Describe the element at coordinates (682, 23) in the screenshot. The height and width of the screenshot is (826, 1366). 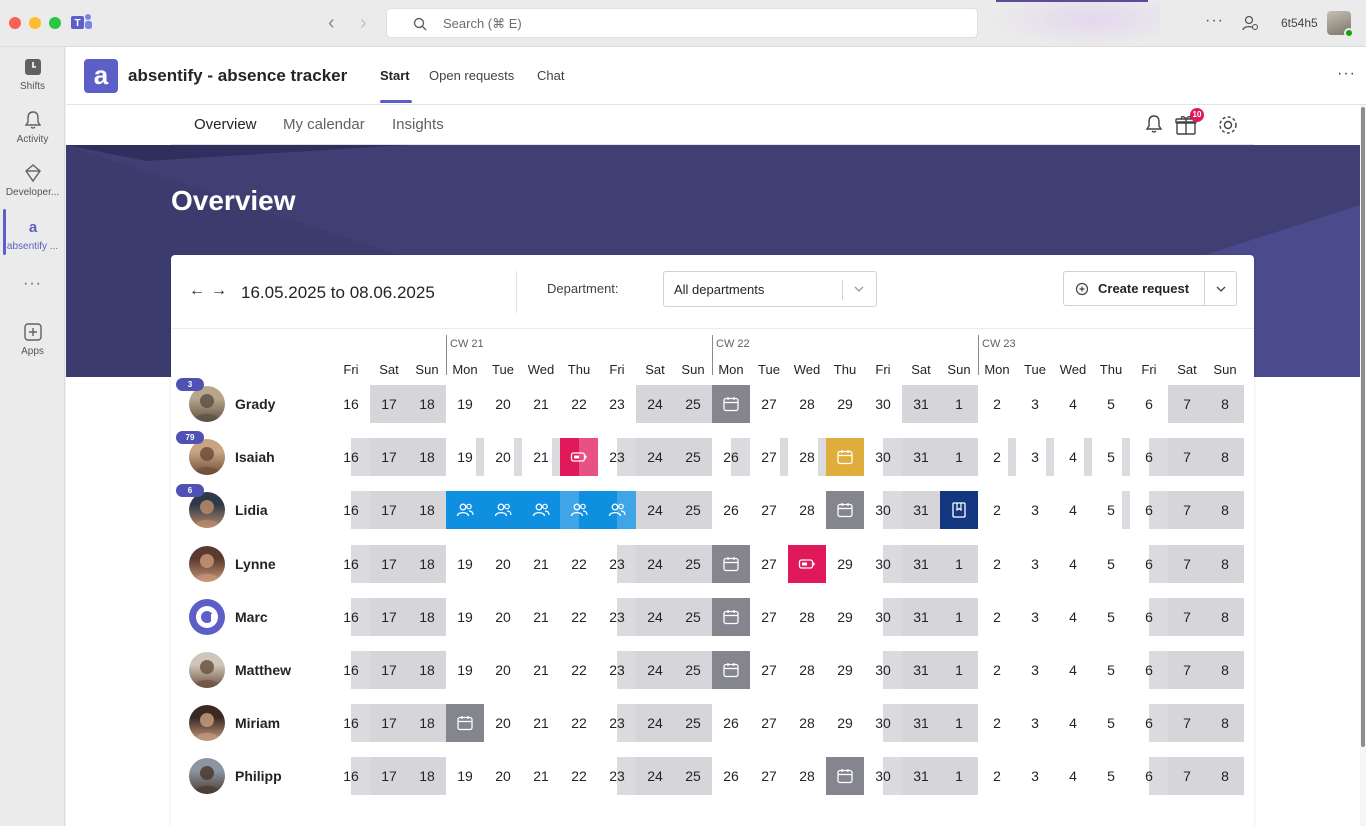
I see `search-input: Search (⌘ E)` at that location.